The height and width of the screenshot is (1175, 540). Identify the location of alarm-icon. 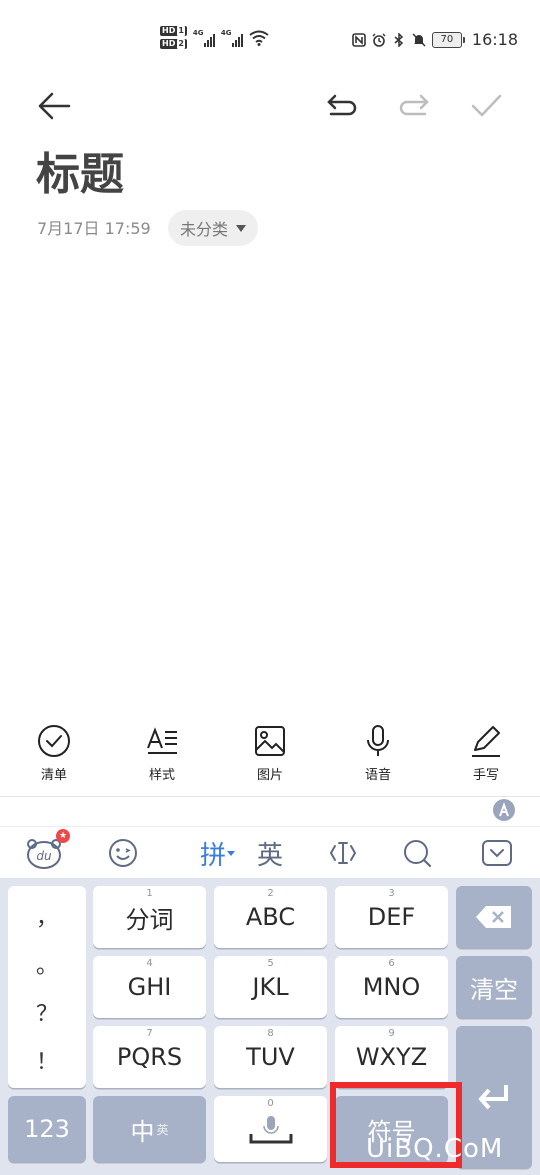
(379, 40).